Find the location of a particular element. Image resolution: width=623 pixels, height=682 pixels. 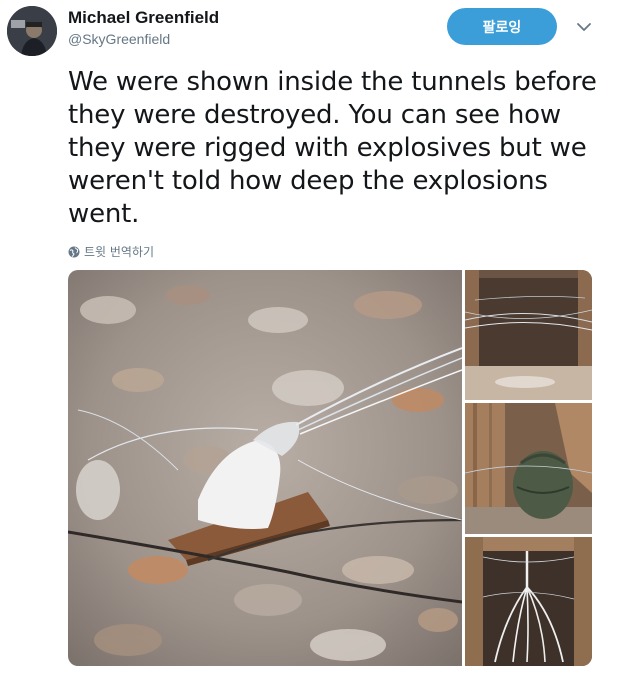

translate-label: 트윗 번역하기 is located at coordinates (119, 252).